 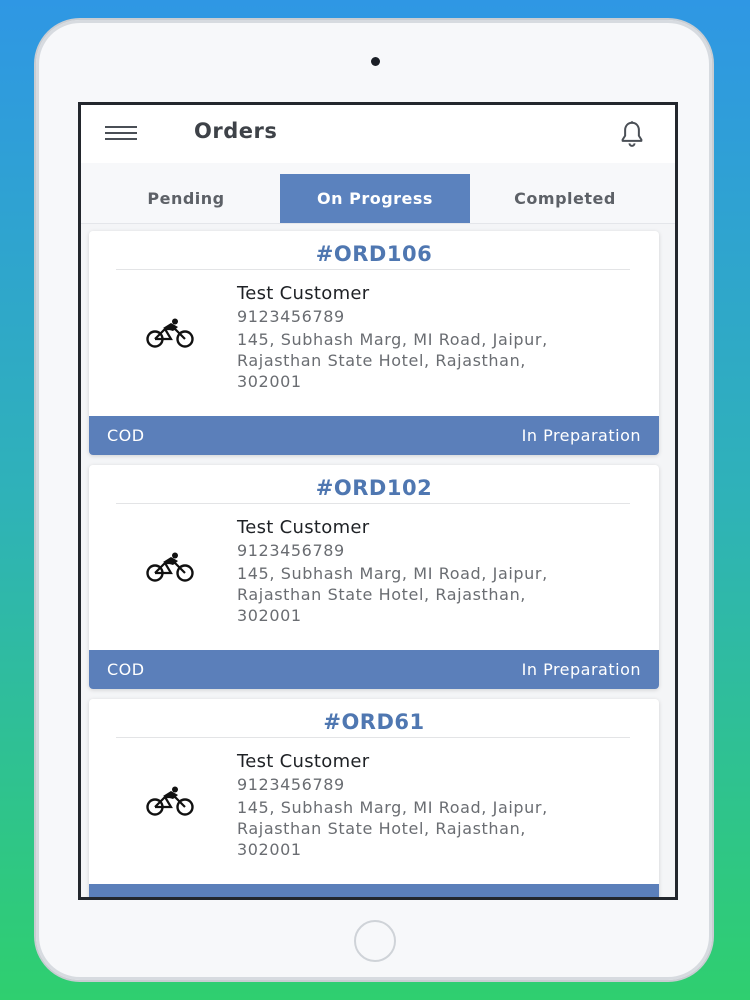 What do you see at coordinates (374, 488) in the screenshot?
I see `order-id: #ORD102` at bounding box center [374, 488].